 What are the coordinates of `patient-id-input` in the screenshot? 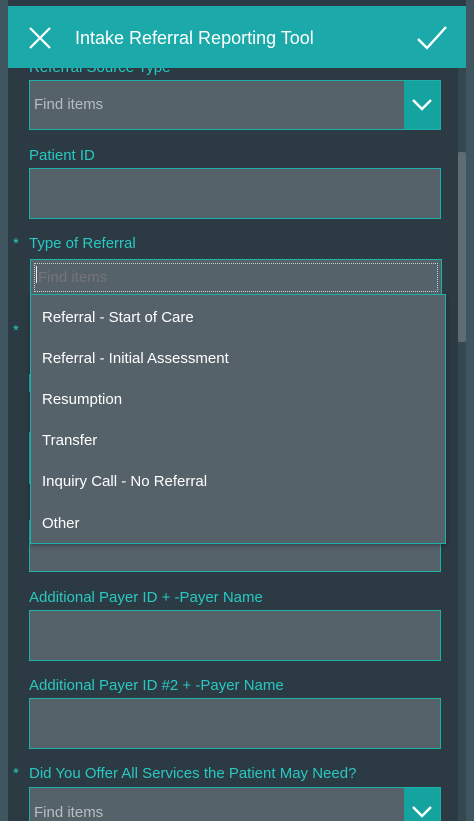 It's located at (235, 193).